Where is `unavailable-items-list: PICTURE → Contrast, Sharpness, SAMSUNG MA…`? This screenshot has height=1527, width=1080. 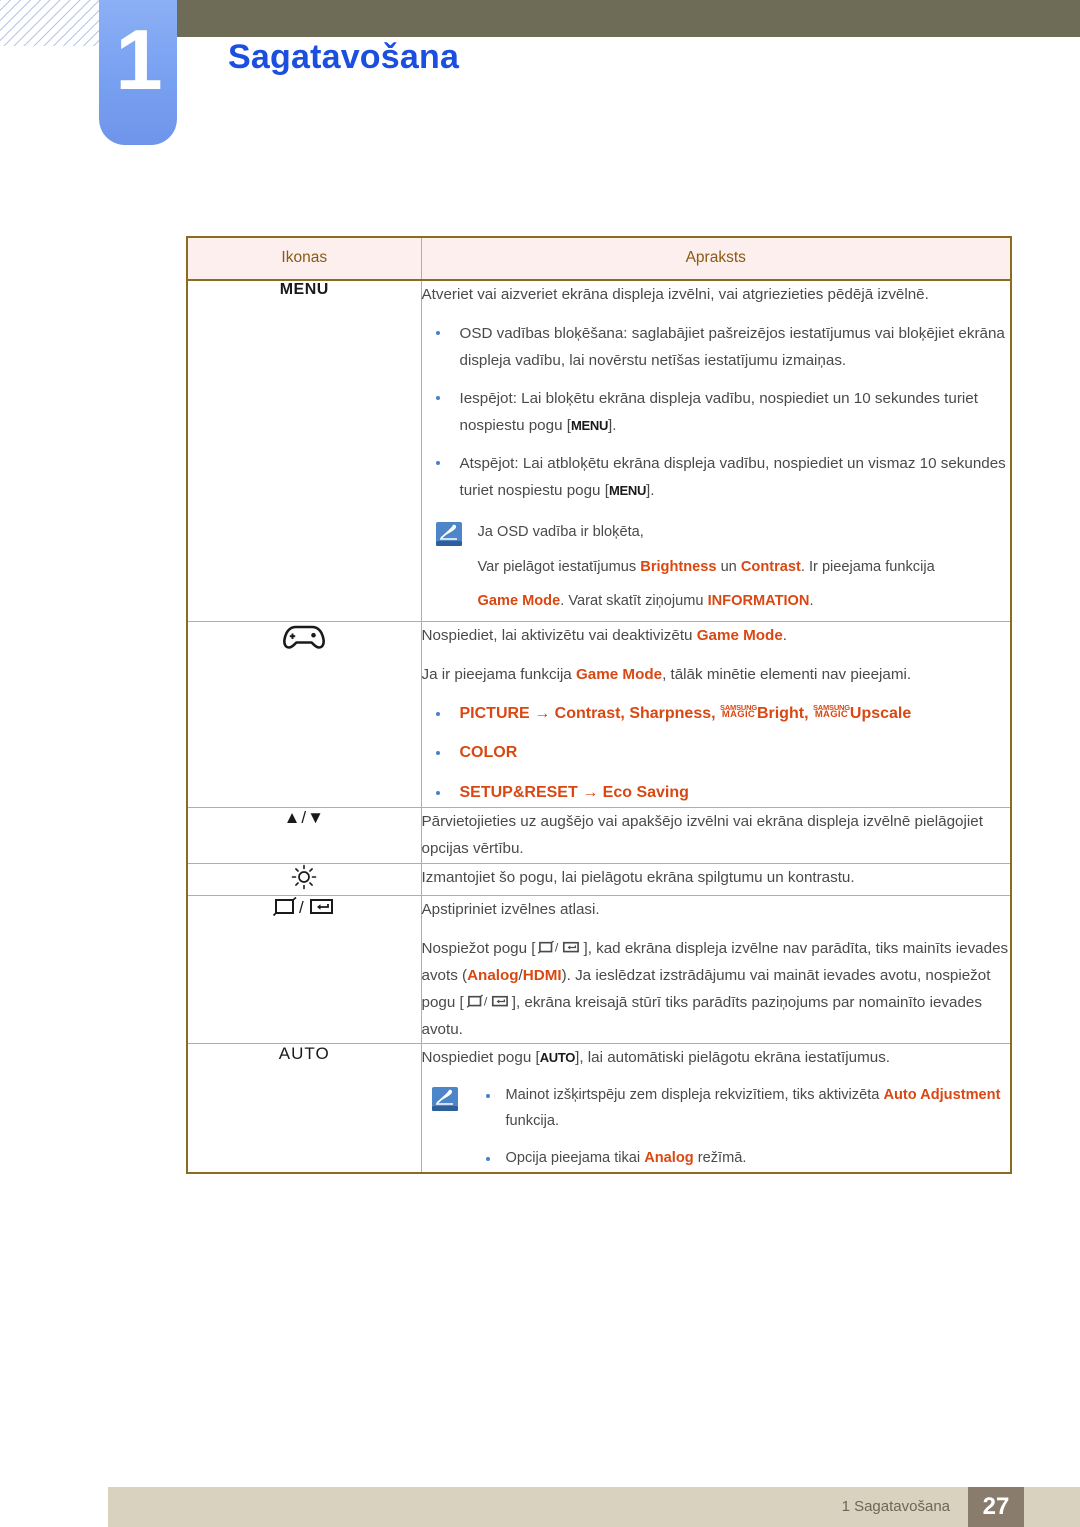 unavailable-items-list: PICTURE → Contrast, Sharpness, SAMSUNG MA… is located at coordinates (716, 753).